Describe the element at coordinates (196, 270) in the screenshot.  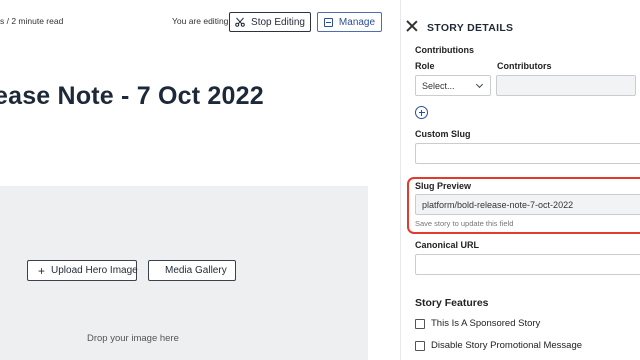
I see `media-gallery-label: Media Gallery` at that location.